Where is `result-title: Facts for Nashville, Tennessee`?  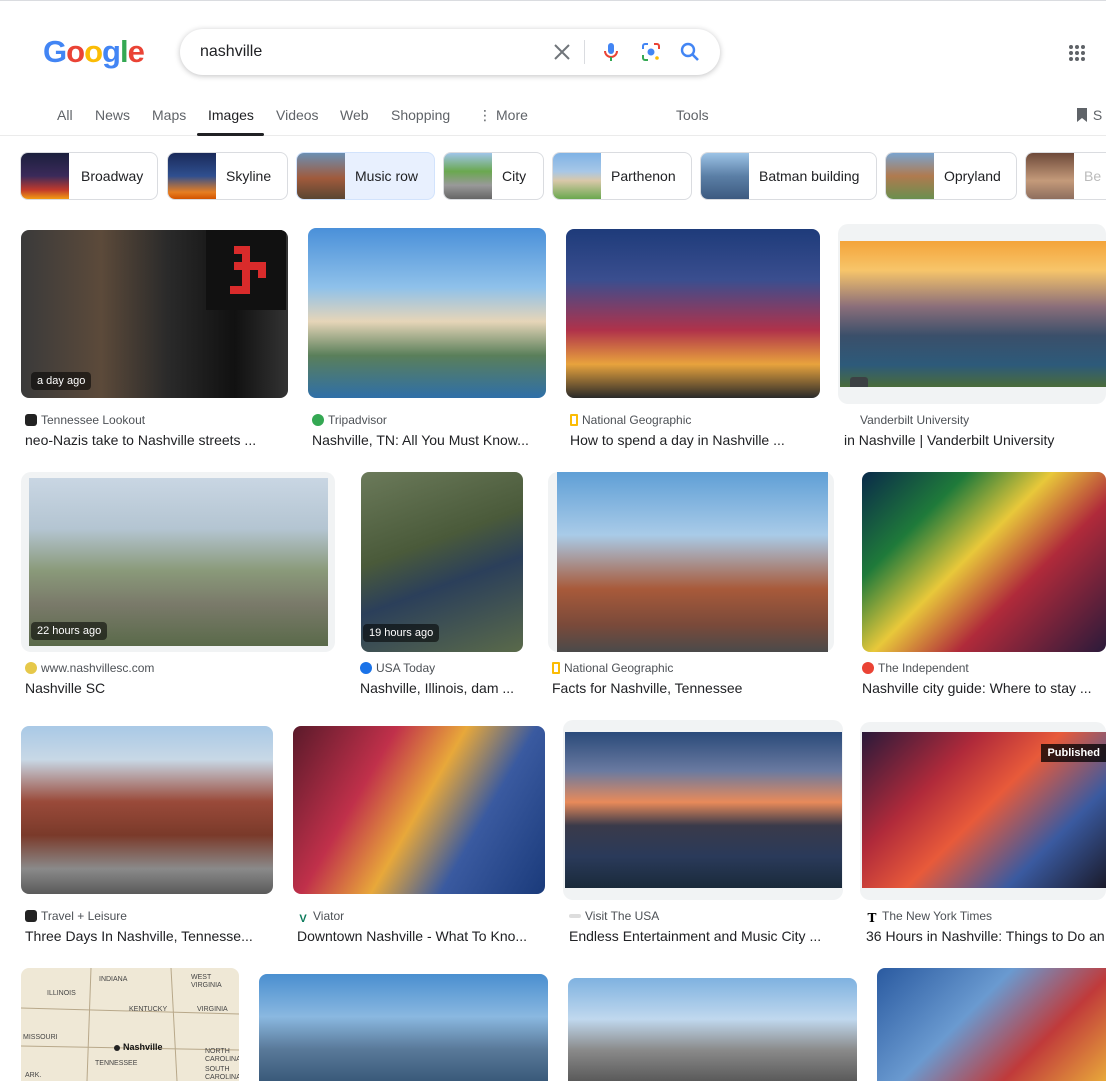 result-title: Facts for Nashville, Tennessee is located at coordinates (692, 688).